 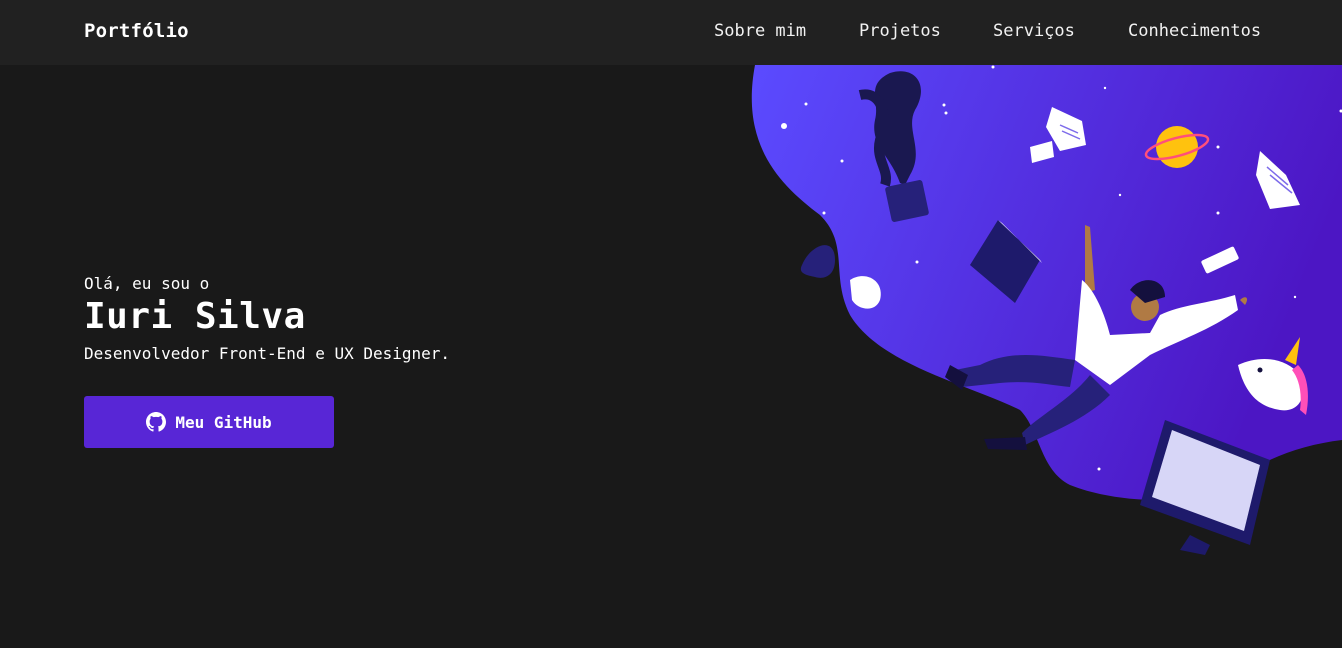 What do you see at coordinates (1194, 31) in the screenshot?
I see `nav-link-conhecimentos: Conhecimentos` at bounding box center [1194, 31].